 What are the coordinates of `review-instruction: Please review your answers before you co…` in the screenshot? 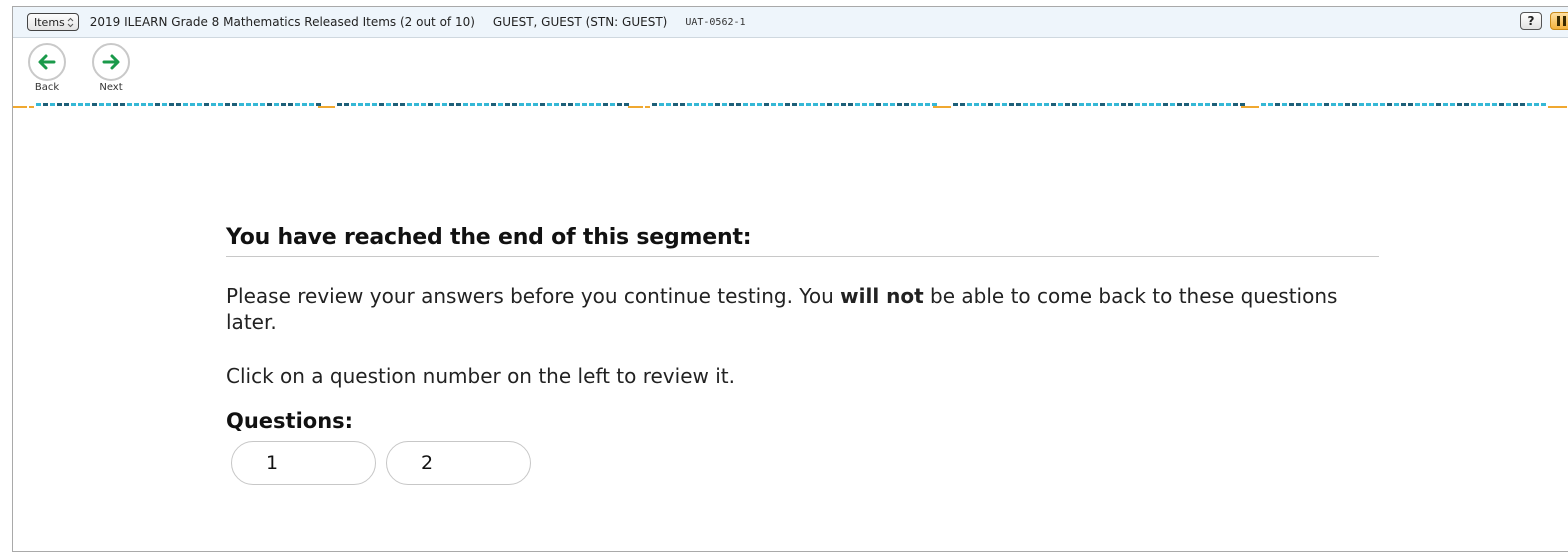 It's located at (788, 309).